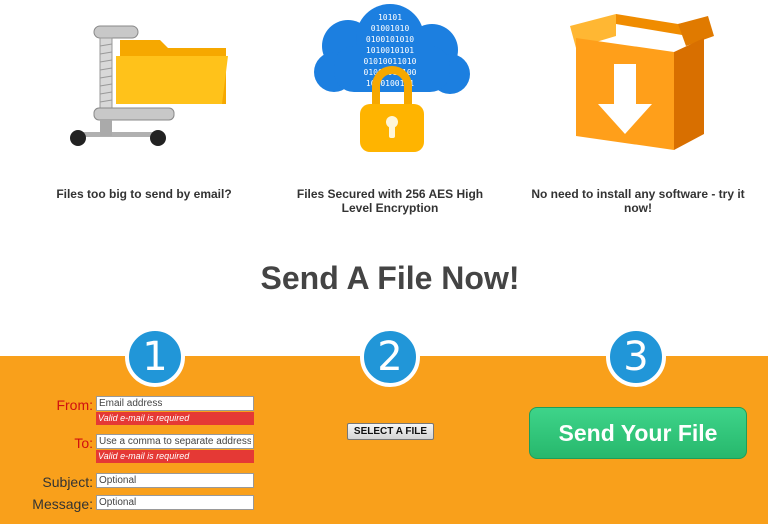  Describe the element at coordinates (638, 433) in the screenshot. I see `send-file-button: Send Your File` at that location.